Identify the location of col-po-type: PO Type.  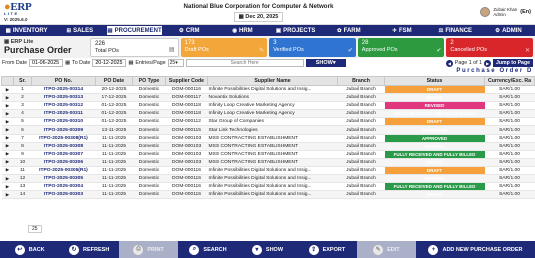
(149, 81).